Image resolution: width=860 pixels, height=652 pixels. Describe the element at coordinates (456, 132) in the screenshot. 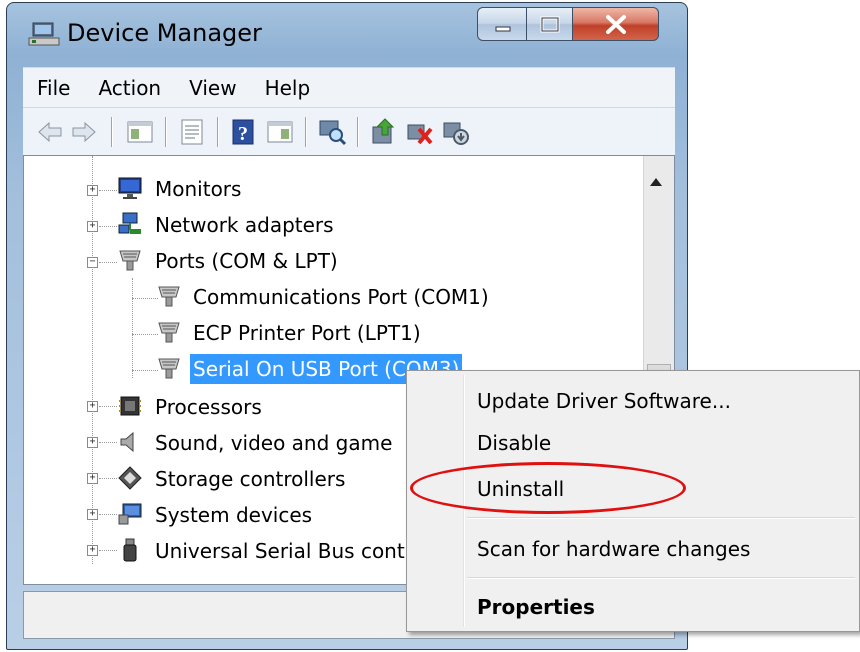

I see `disable-icon` at that location.